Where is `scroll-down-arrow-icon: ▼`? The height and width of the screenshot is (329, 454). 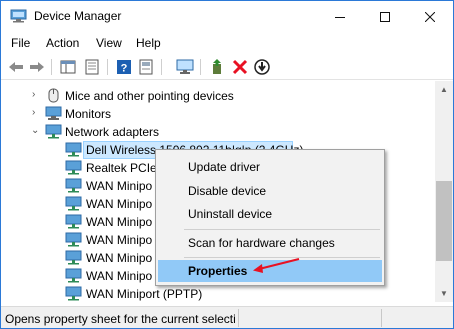
scroll-down-arrow-icon: ▼ is located at coordinates (444, 293).